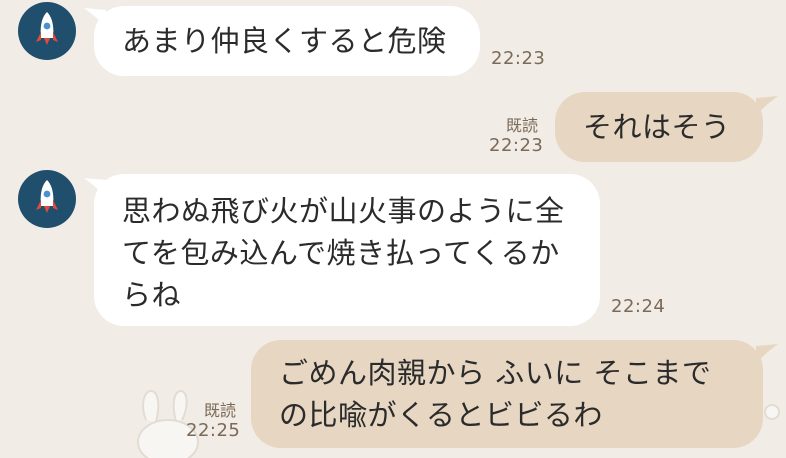 Image resolution: width=786 pixels, height=458 pixels. Describe the element at coordinates (152, 295) in the screenshot. I see `message-text-line: らね` at that location.